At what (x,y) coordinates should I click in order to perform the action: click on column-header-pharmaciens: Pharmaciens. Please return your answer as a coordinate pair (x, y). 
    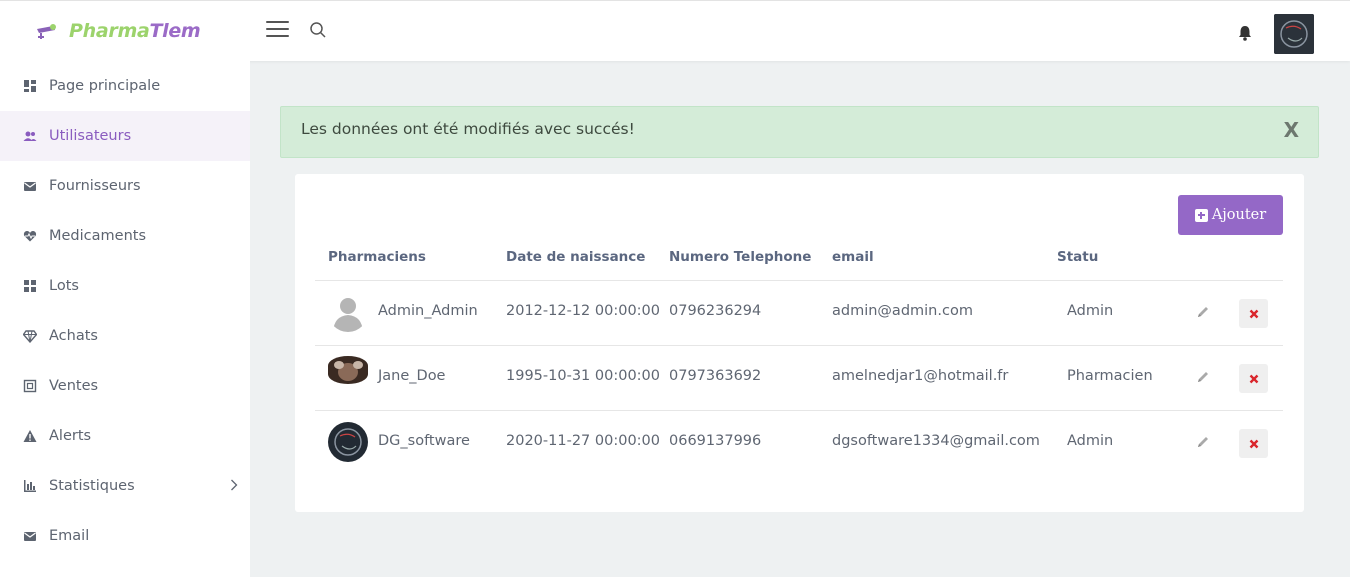
    Looking at the image, I should click on (377, 257).